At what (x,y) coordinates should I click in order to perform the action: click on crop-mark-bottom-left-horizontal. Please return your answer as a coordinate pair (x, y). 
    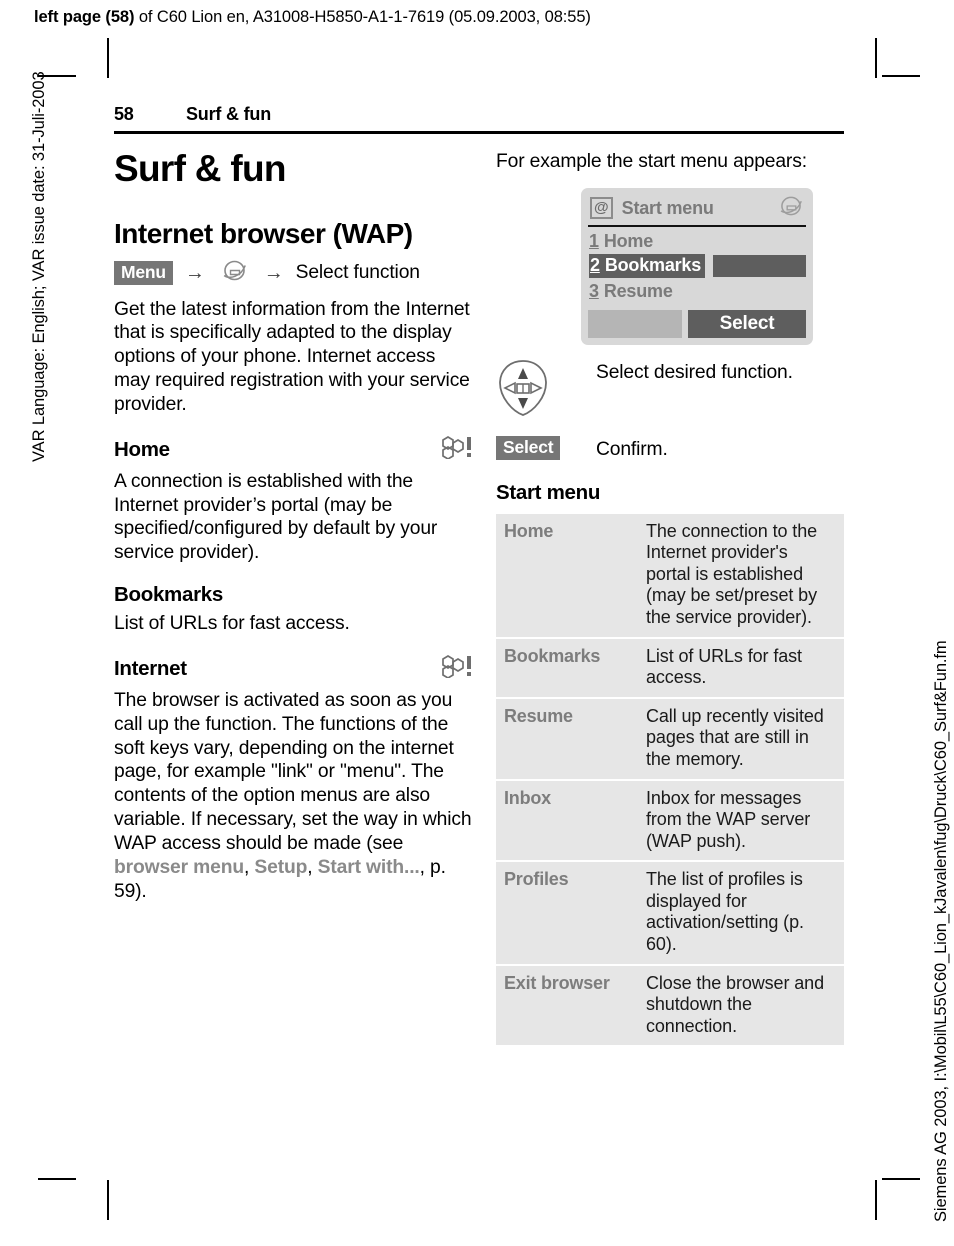
    Looking at the image, I should click on (57, 1179).